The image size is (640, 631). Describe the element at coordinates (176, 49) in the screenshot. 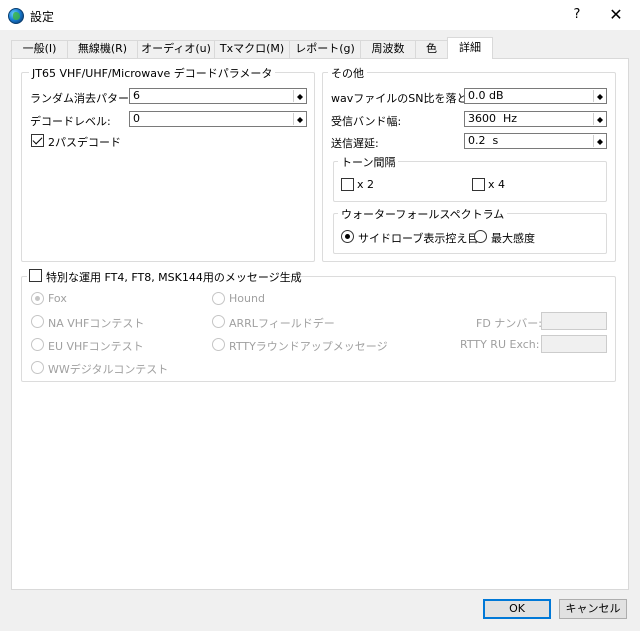

I see `tab-audio: オーディオ(u)` at that location.